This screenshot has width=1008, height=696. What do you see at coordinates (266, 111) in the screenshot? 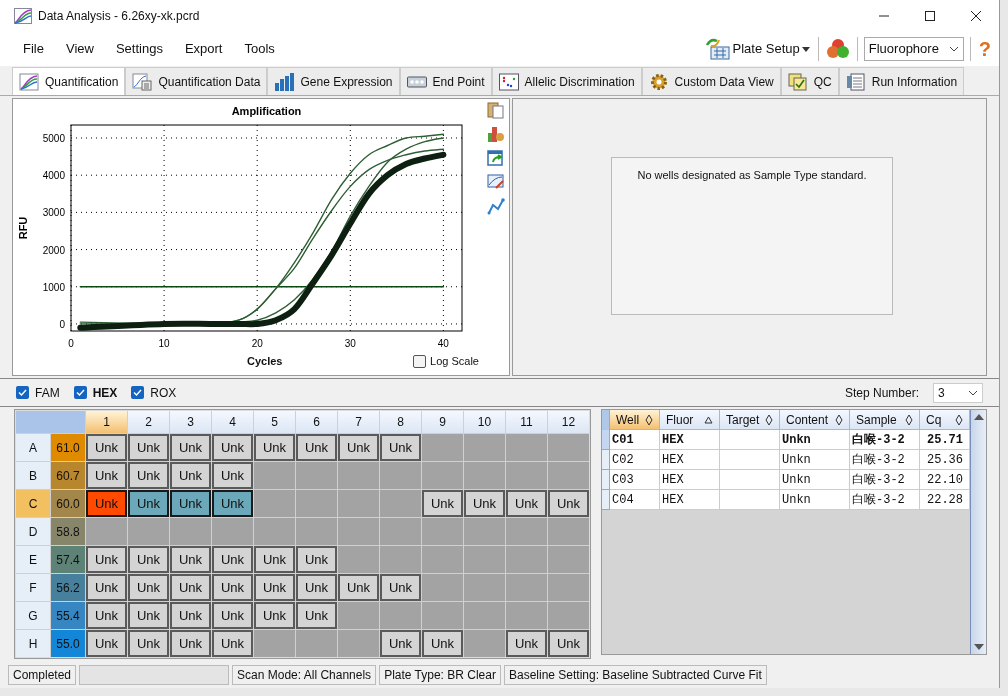
I see `chart-title: Amplification` at bounding box center [266, 111].